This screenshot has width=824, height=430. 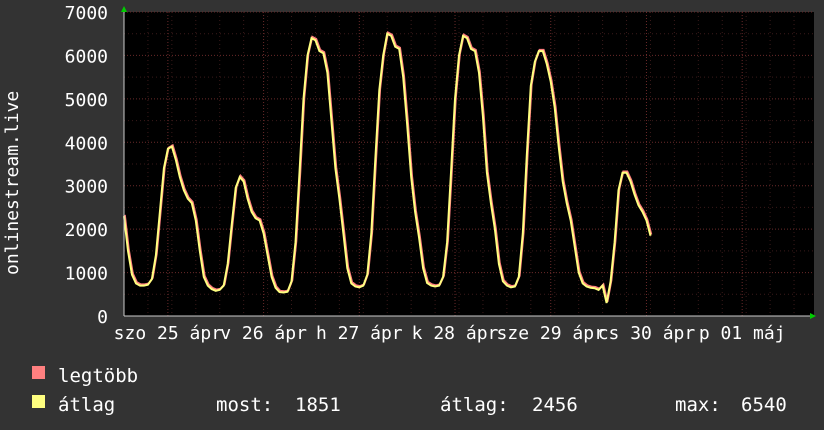 What do you see at coordinates (102, 317) in the screenshot?
I see `y-tick-label: 0` at bounding box center [102, 317].